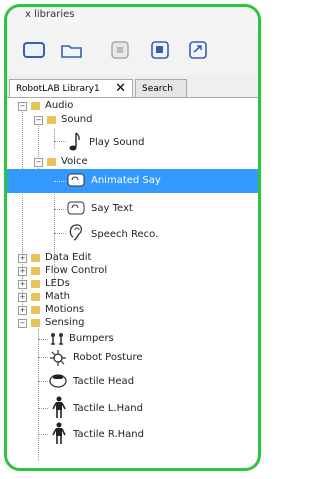 The image size is (320, 479). What do you see at coordinates (91, 338) in the screenshot?
I see `tree-item-label: Bumpers` at bounding box center [91, 338].